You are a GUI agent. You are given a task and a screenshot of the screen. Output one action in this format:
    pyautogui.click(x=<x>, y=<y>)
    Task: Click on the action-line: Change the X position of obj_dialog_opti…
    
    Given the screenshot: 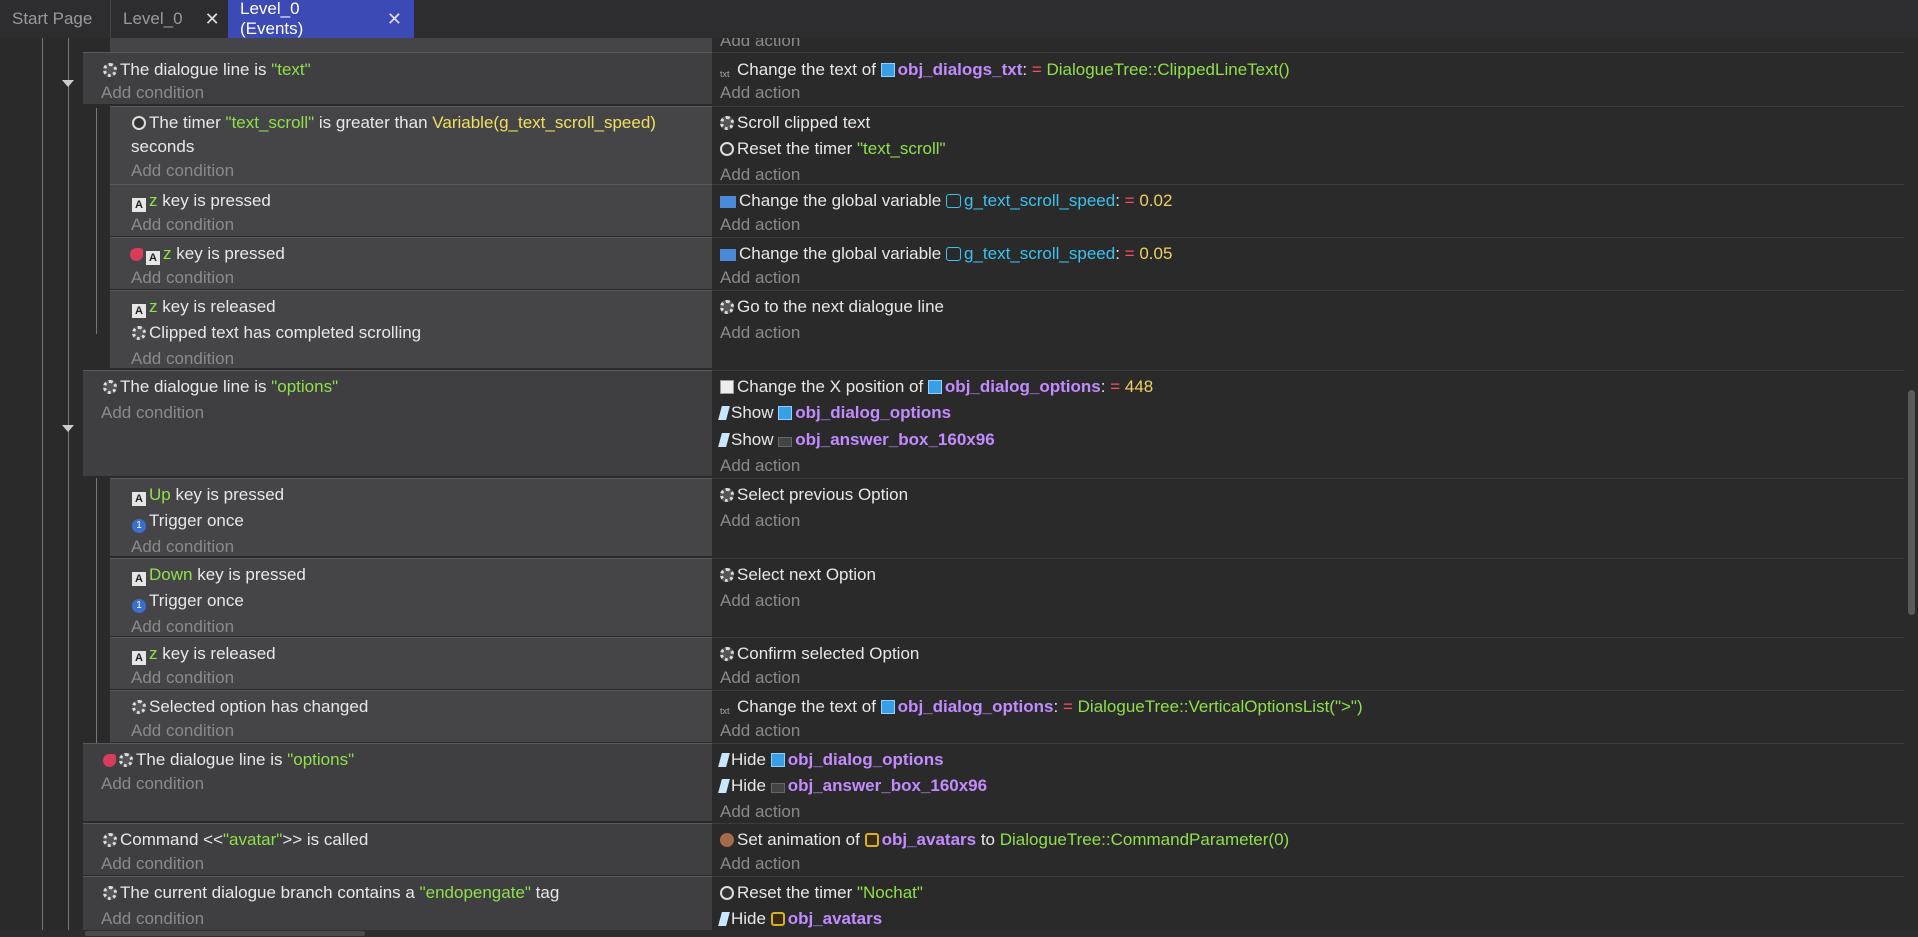 What is the action you would take?
    pyautogui.click(x=936, y=387)
    